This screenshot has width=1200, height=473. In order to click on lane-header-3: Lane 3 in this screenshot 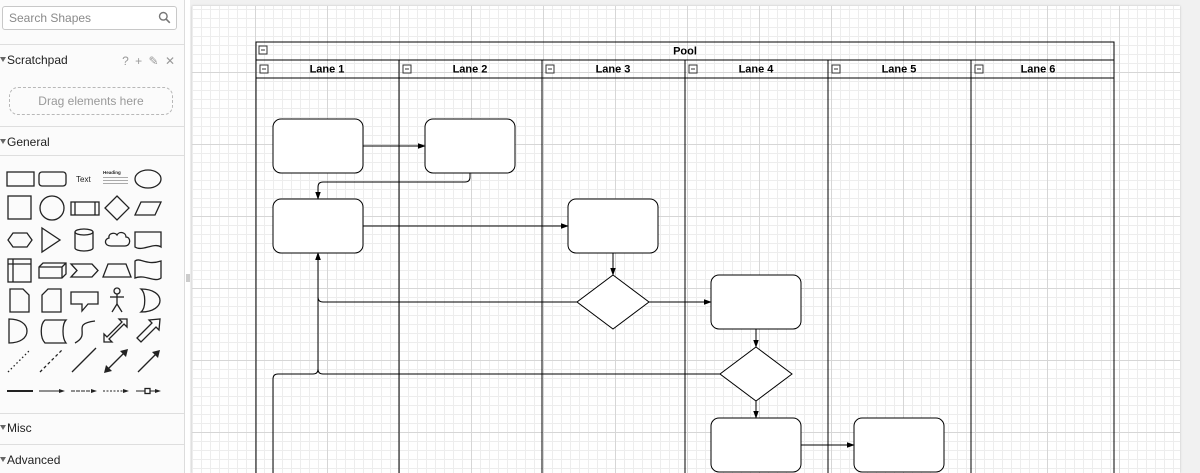, I will do `click(588, 70)`.